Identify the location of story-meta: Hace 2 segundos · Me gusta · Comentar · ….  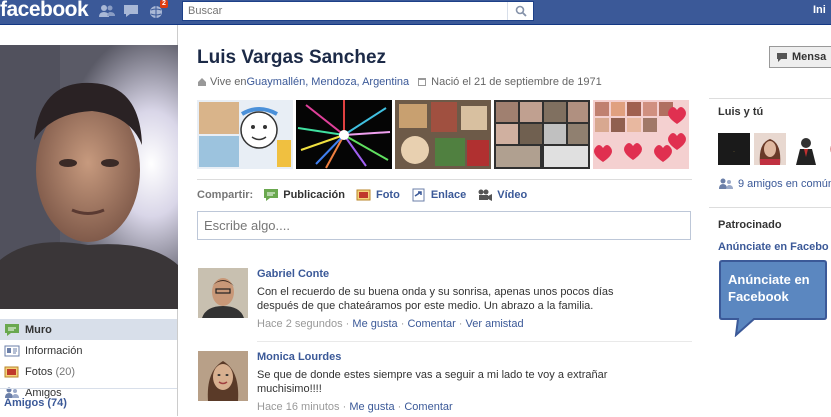
(390, 324).